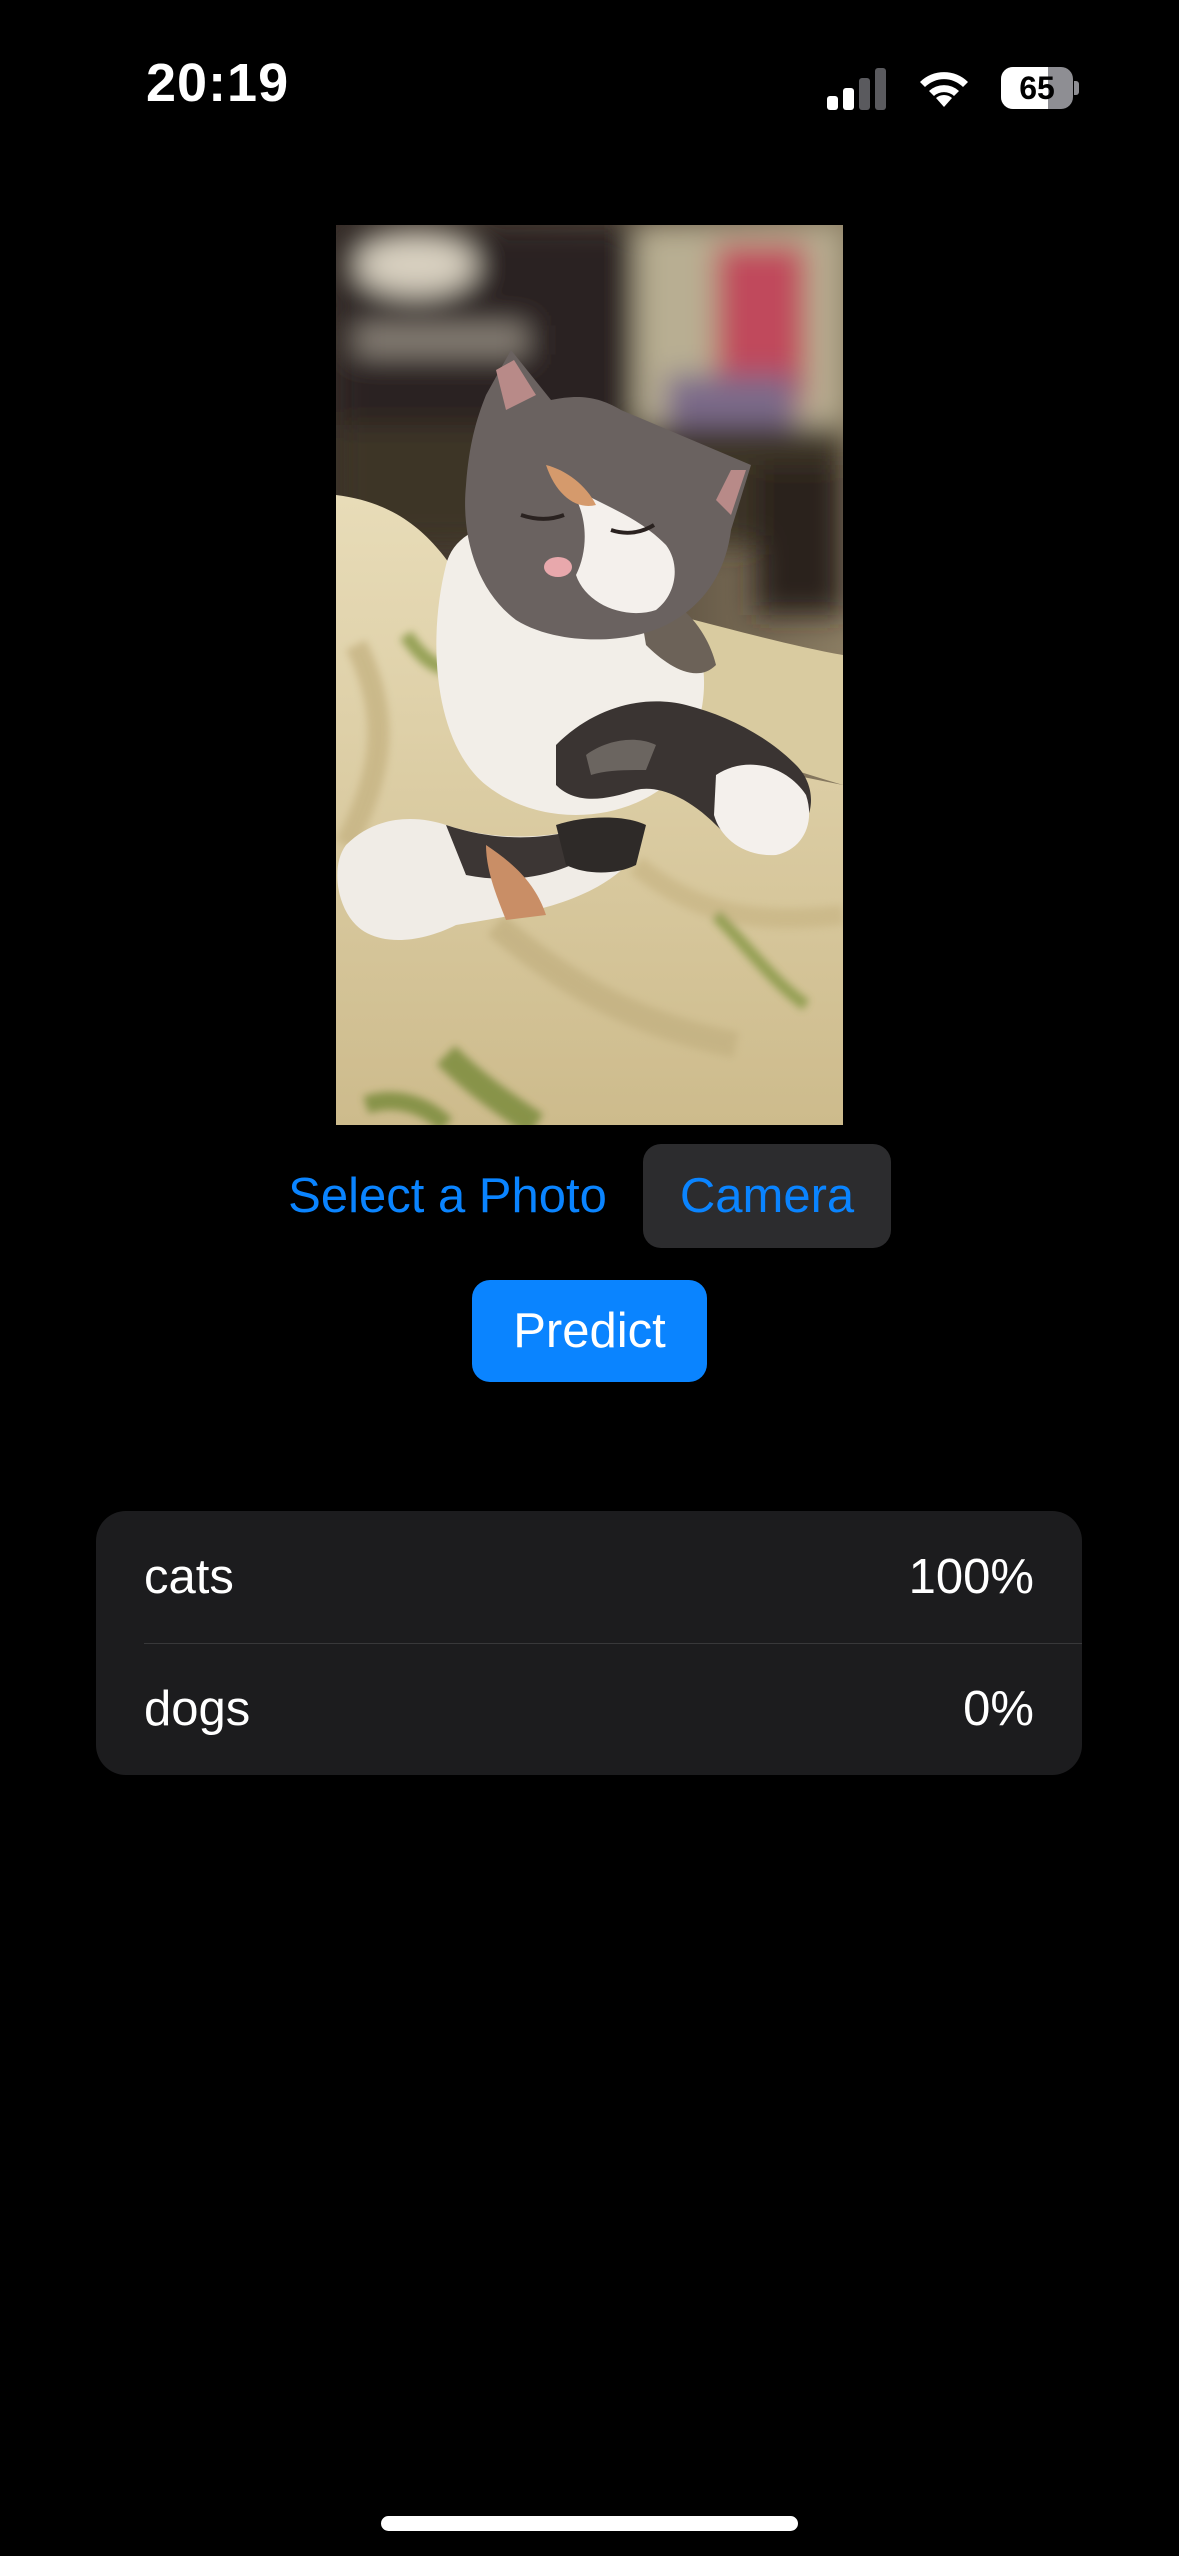 The width and height of the screenshot is (1179, 2556). Describe the element at coordinates (589, 2523) in the screenshot. I see `home-indicator` at that location.